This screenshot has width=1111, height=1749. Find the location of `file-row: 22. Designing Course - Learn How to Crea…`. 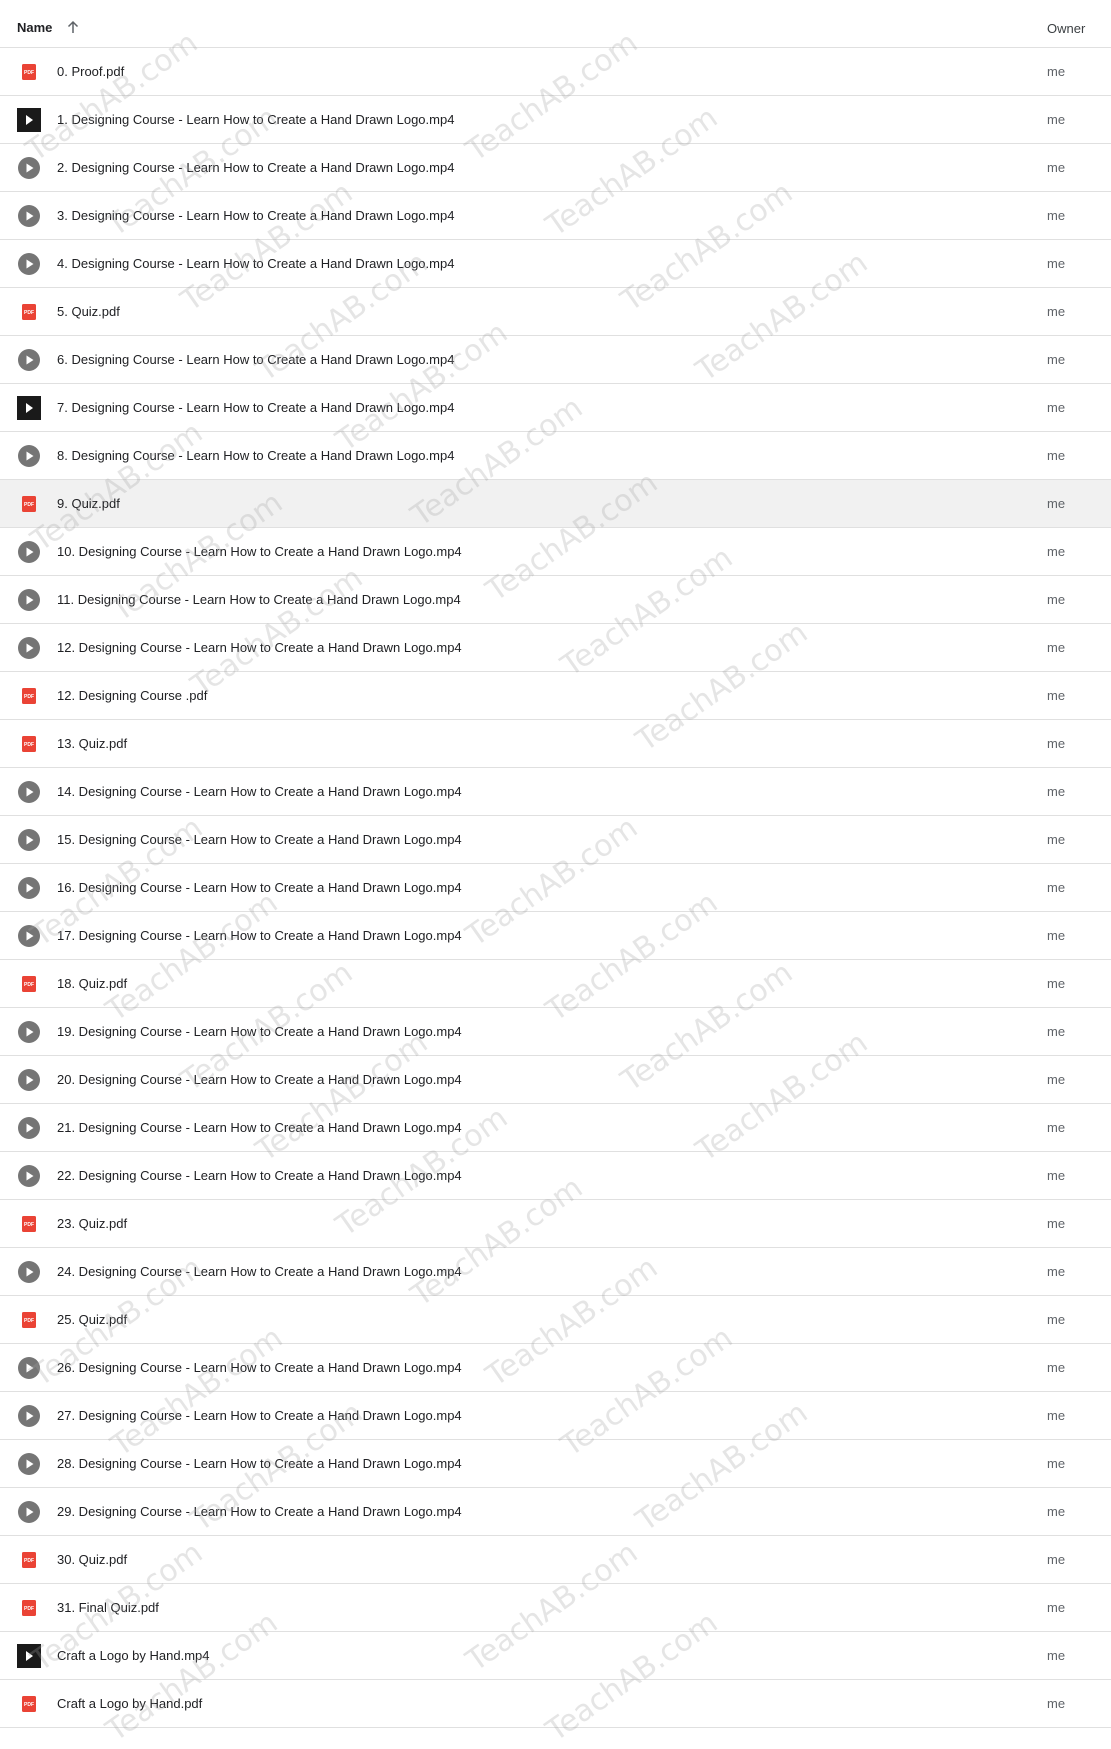

file-row: 22. Designing Course - Learn How to Crea… is located at coordinates (555, 1176).